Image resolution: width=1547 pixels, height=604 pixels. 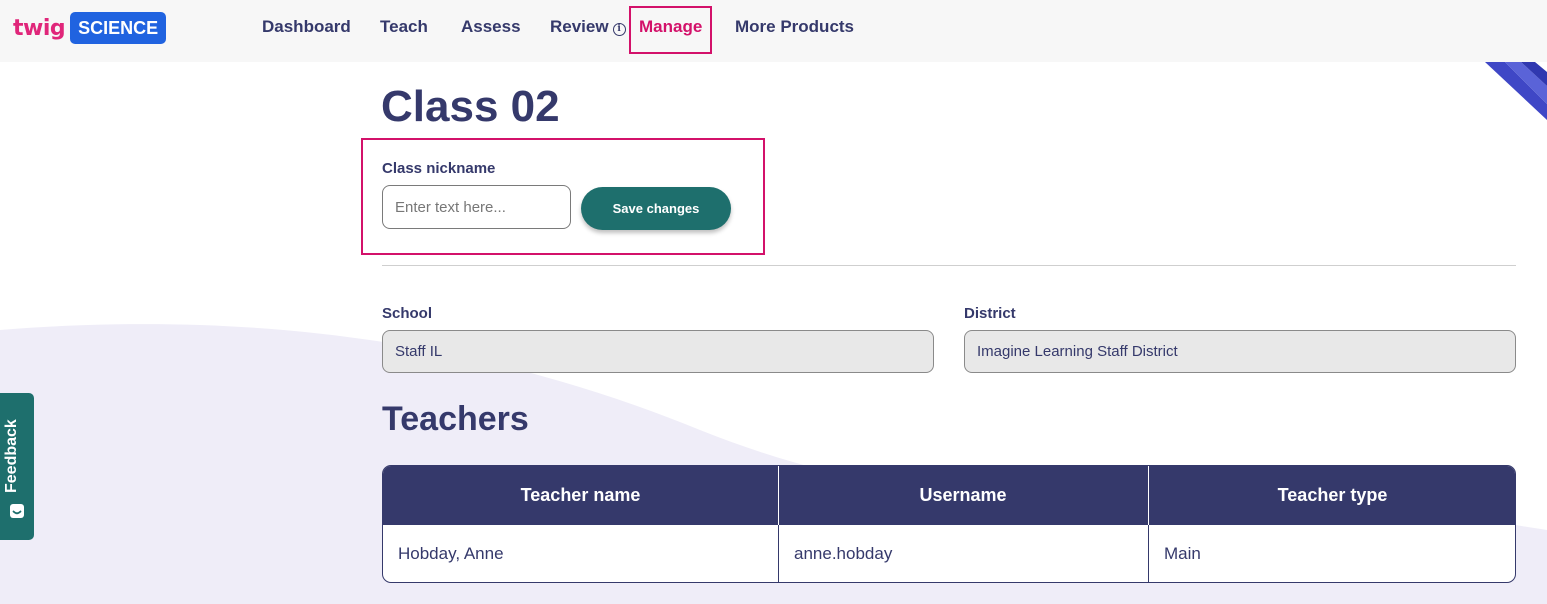 I want to click on class-nickname-label: Class nickname, so click(x=439, y=168).